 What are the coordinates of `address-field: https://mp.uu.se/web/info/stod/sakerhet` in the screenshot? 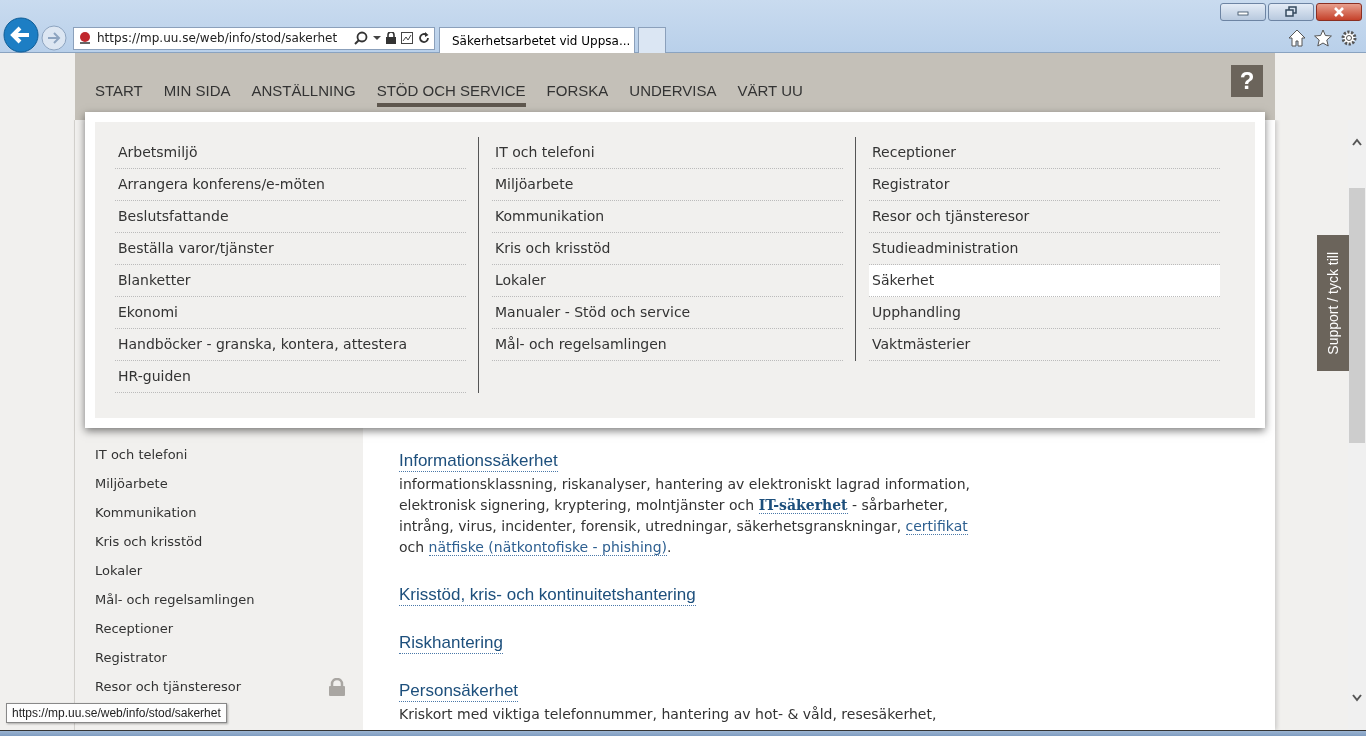 It's located at (254, 38).